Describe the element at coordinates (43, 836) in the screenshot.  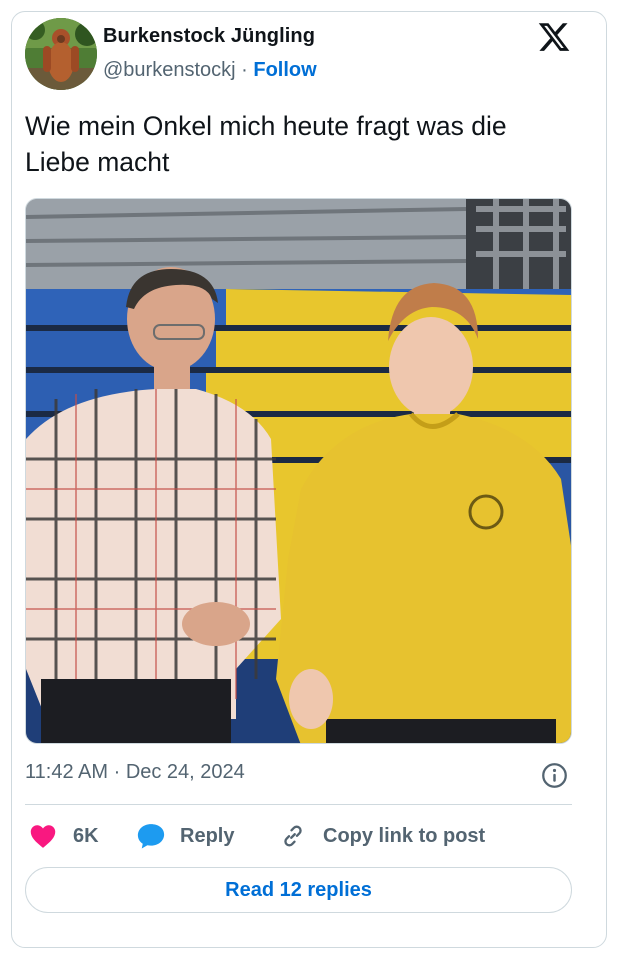
I see `heart-icon` at that location.